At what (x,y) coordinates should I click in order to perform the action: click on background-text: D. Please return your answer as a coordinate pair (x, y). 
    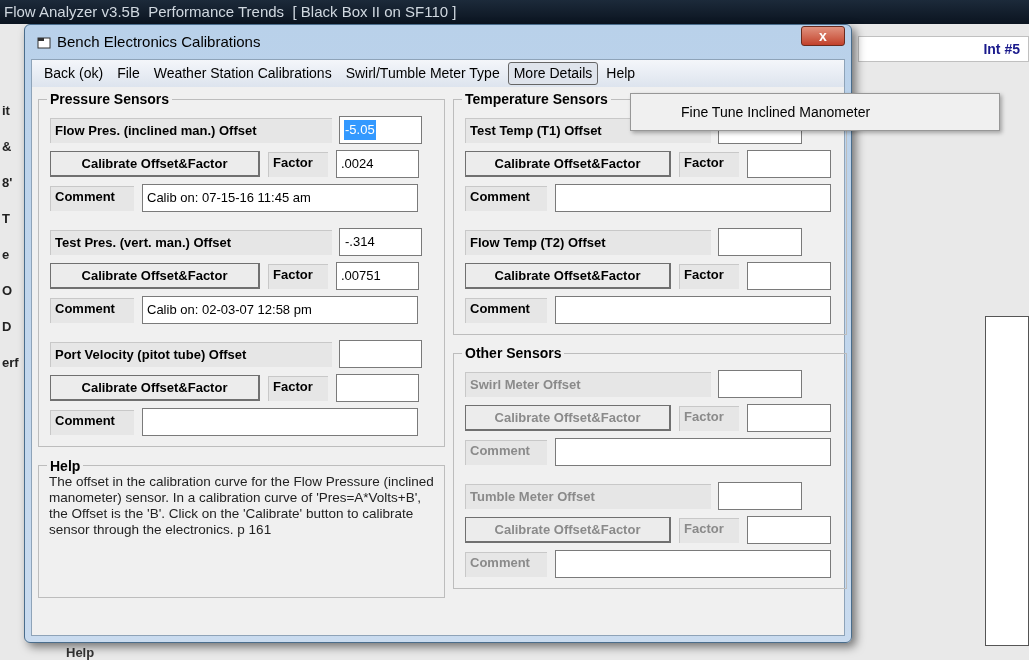
    Looking at the image, I should click on (7, 327).